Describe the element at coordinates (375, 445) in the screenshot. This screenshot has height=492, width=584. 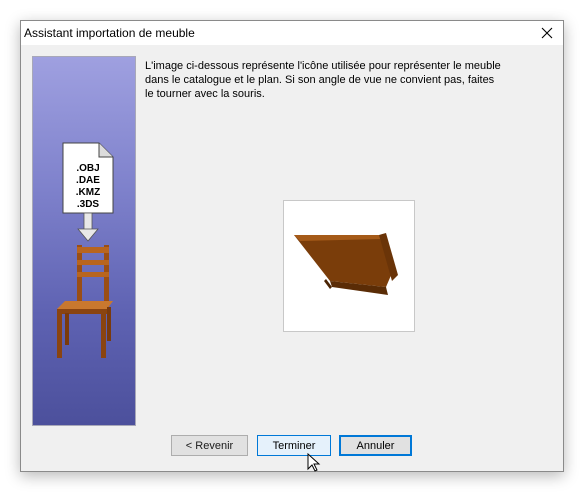
I see `cancel-button: Annuler` at that location.